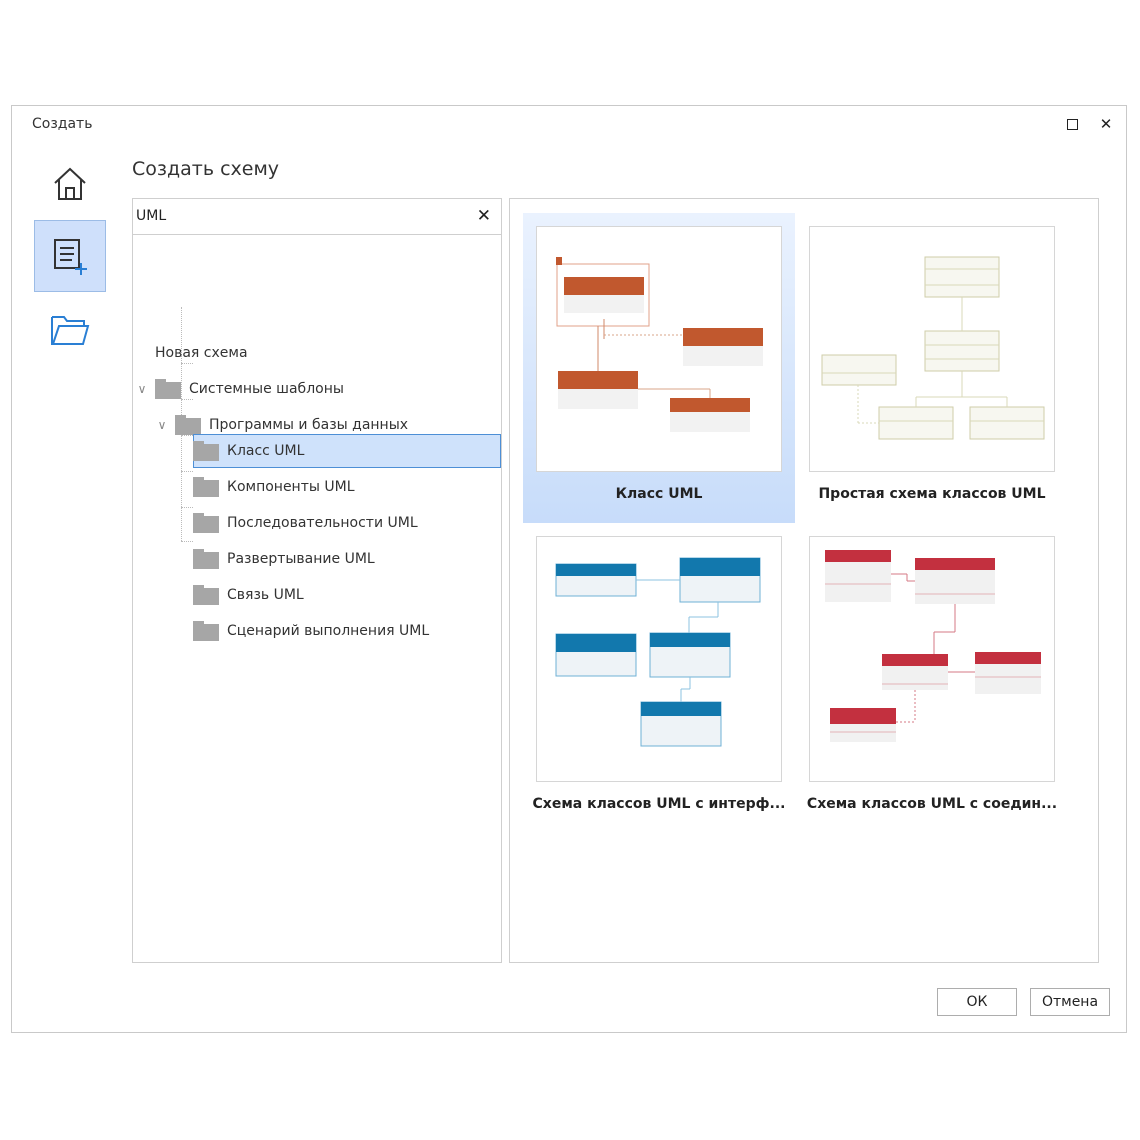 The image size is (1140, 1140). What do you see at coordinates (309, 425) in the screenshot?
I see `tree-item-label: Программы и базы данных` at bounding box center [309, 425].